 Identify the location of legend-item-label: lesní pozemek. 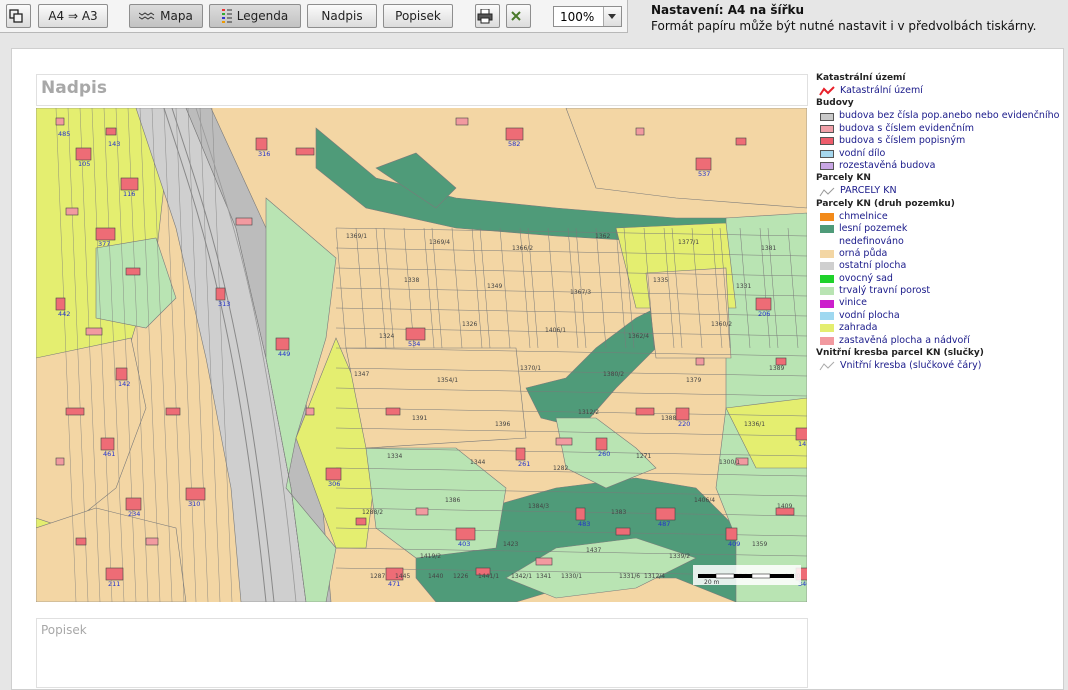
(873, 229).